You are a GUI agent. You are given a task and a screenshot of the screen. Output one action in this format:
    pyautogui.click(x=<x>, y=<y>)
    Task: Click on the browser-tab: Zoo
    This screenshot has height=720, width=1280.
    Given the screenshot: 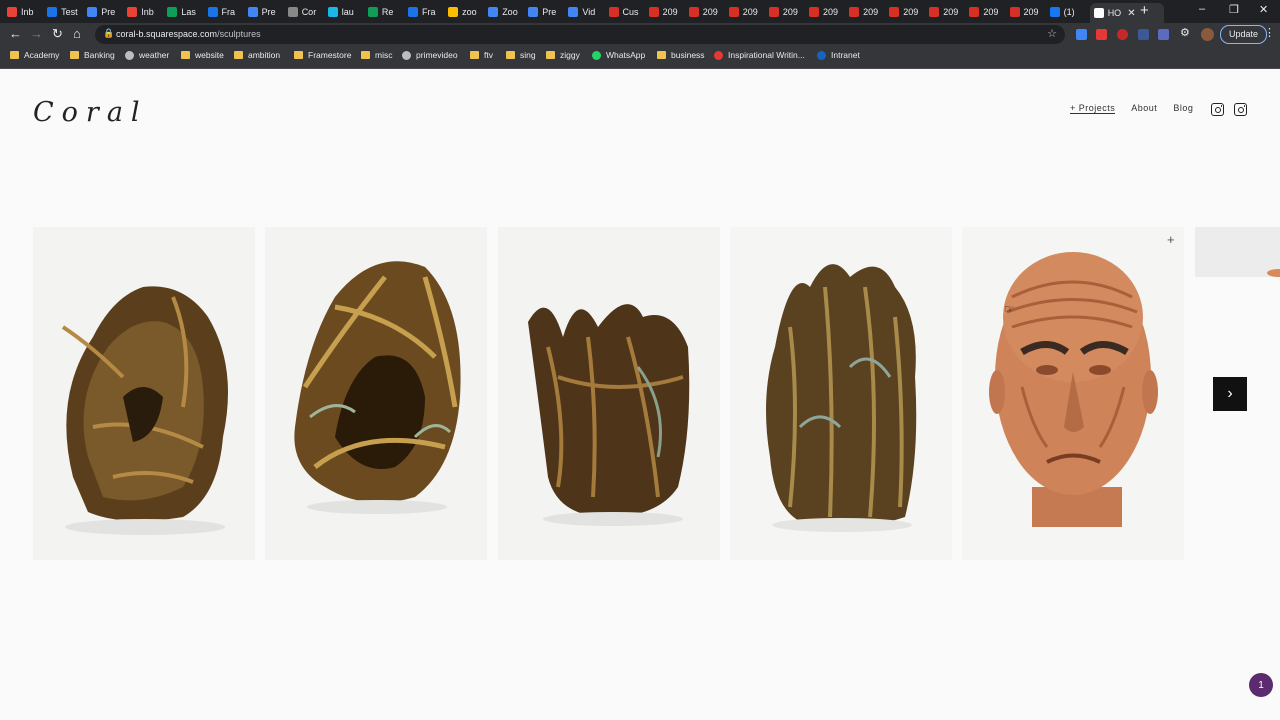 What is the action you would take?
    pyautogui.click(x=506, y=11)
    